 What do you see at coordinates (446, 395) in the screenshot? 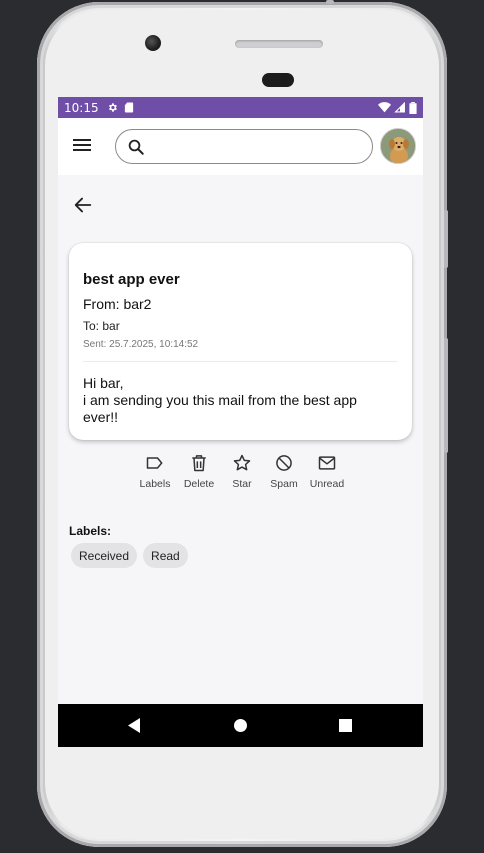
I see `volume-button` at bounding box center [446, 395].